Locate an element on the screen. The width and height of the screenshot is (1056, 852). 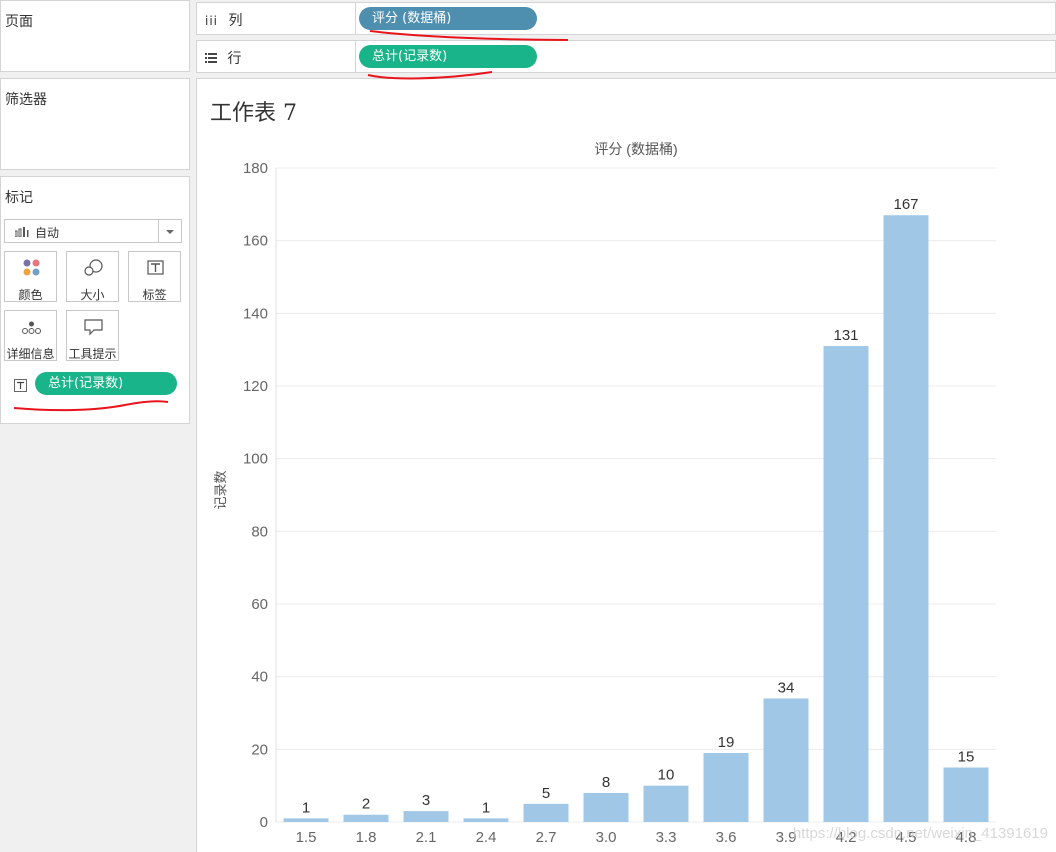
detail-card: 详细信息 is located at coordinates (30, 335).